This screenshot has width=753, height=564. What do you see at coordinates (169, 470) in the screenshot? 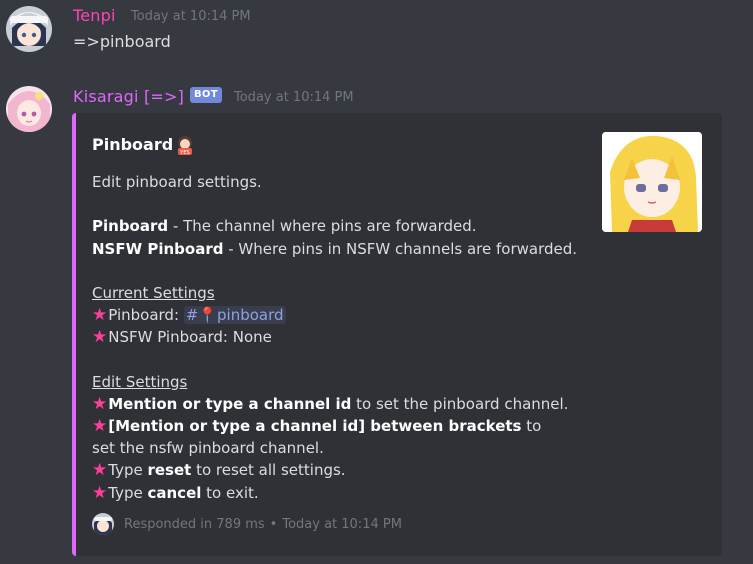
I see `edit3-bold: reset` at bounding box center [169, 470].